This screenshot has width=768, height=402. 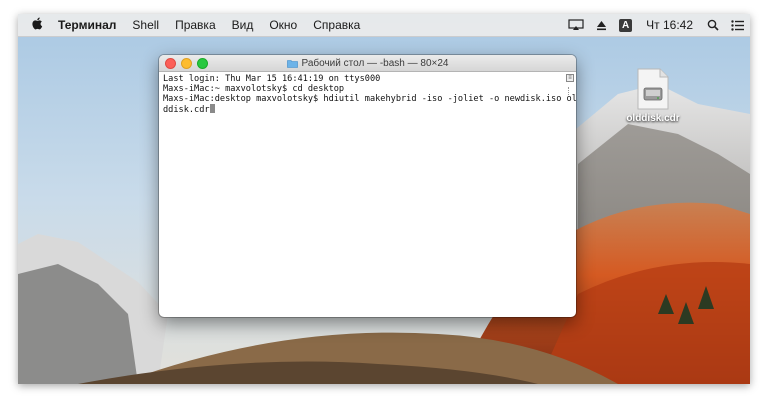 What do you see at coordinates (601, 25) in the screenshot?
I see `eject-icon` at bounding box center [601, 25].